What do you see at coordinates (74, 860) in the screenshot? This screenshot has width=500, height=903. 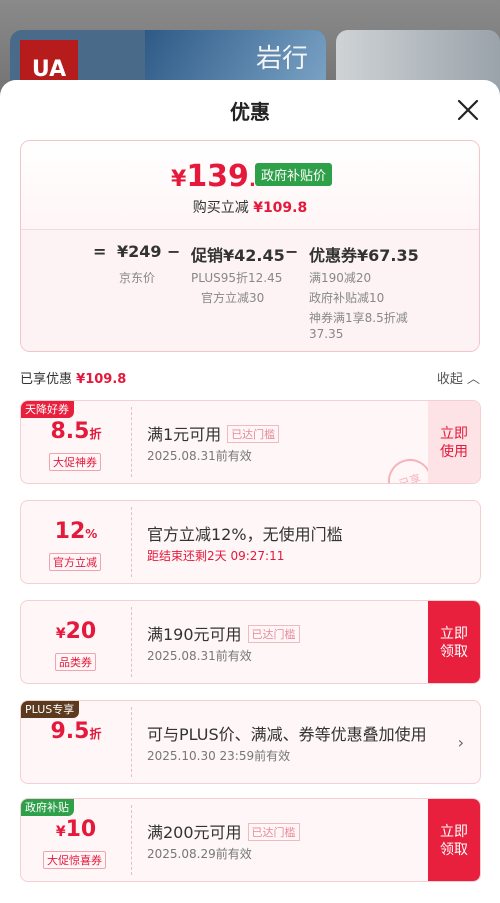 I see `coupon-type-label: 大促惊喜券` at bounding box center [74, 860].